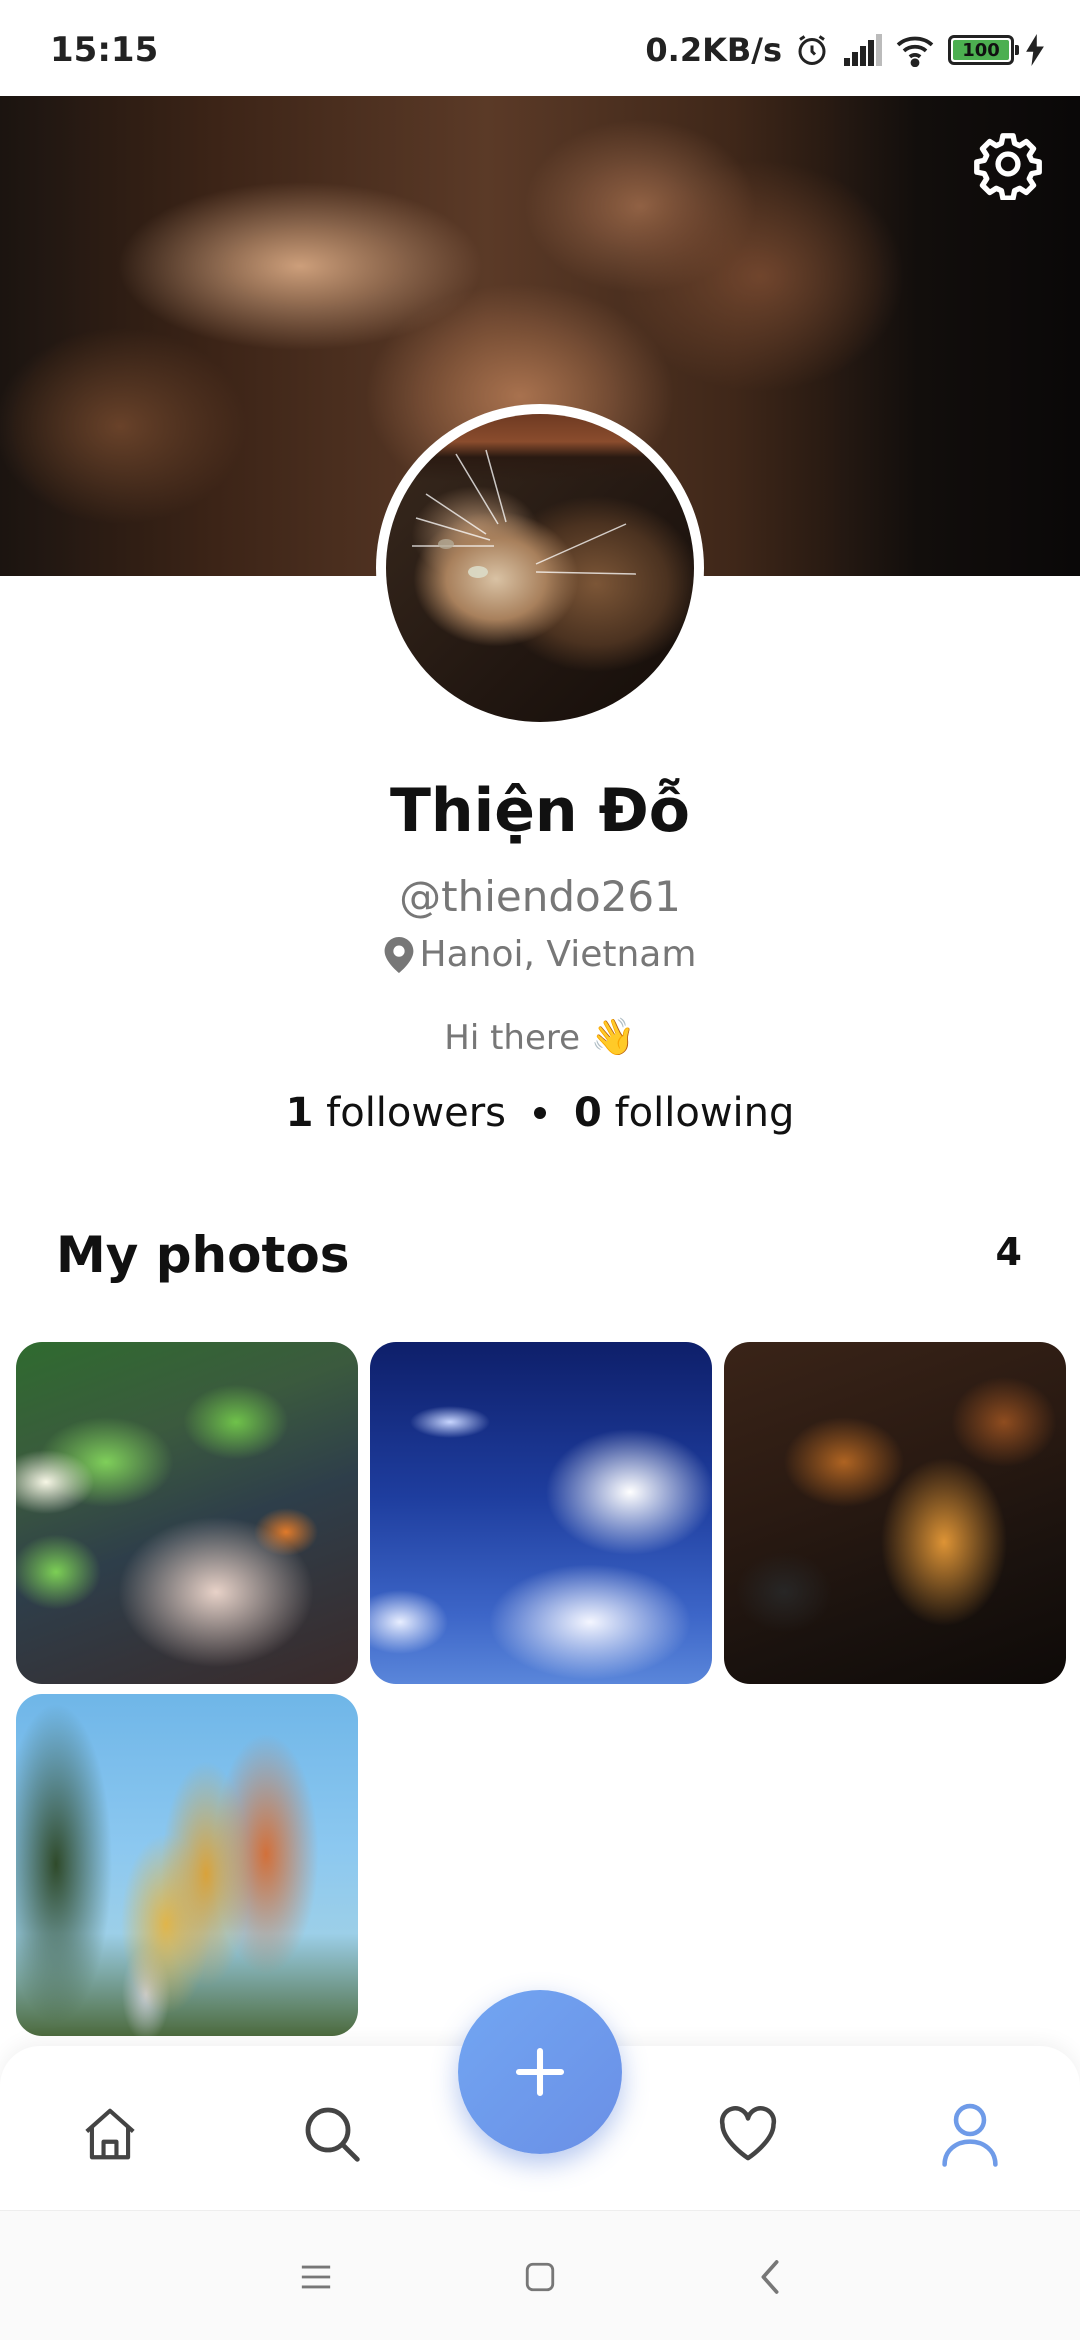 This screenshot has width=1080, height=2340. I want to click on system-navigation-bar, so click(540, 2275).